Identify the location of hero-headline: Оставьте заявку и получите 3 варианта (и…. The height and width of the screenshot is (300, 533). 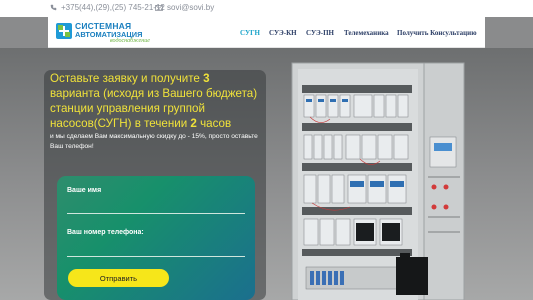
(155, 101).